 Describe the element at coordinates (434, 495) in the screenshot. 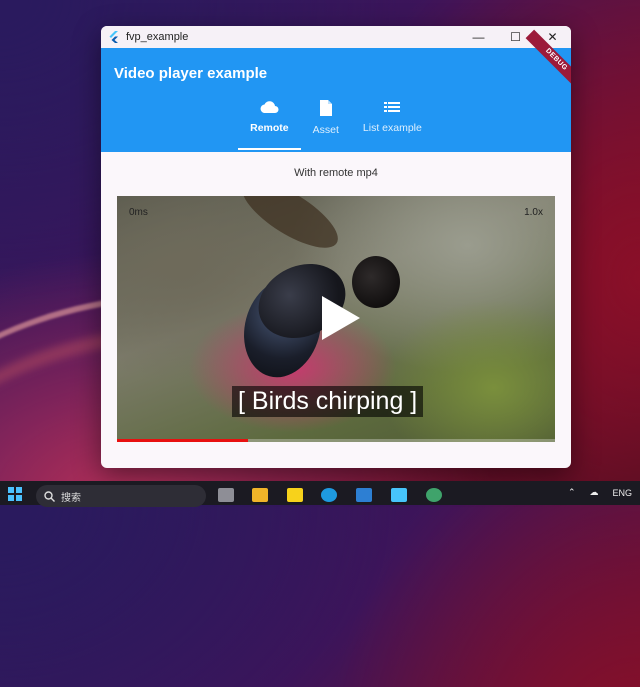

I see `globe-app-icon` at that location.